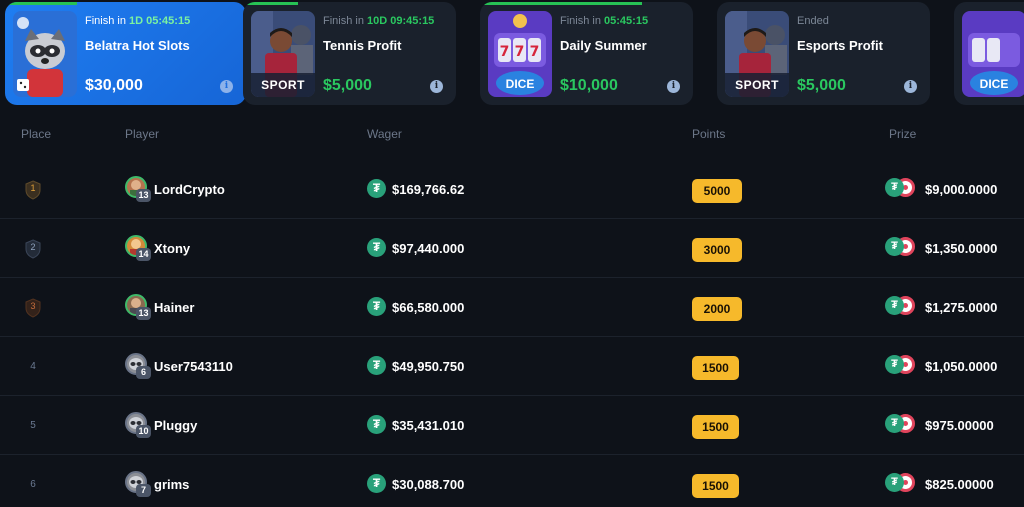 This screenshot has height=507, width=1024. I want to click on header-wager: Wager, so click(384, 134).